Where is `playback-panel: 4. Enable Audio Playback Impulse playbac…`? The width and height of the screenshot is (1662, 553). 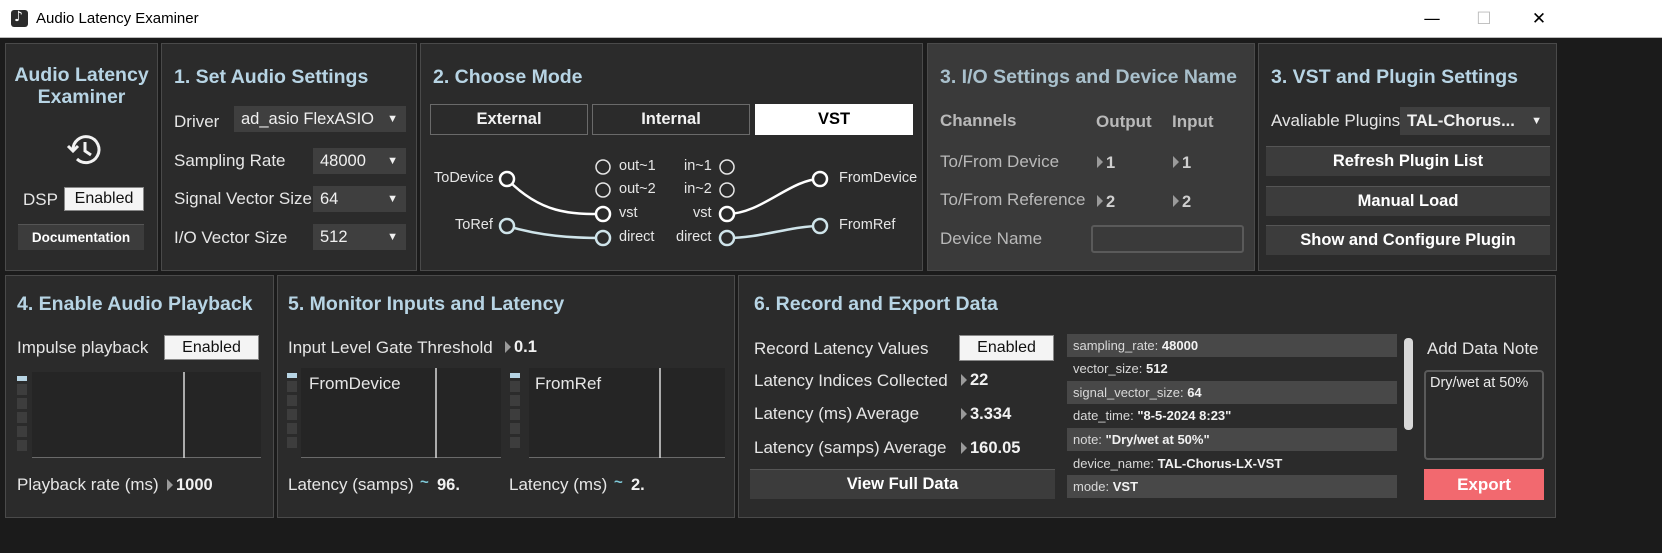
playback-panel: 4. Enable Audio Playback Impulse playbac… is located at coordinates (139, 396).